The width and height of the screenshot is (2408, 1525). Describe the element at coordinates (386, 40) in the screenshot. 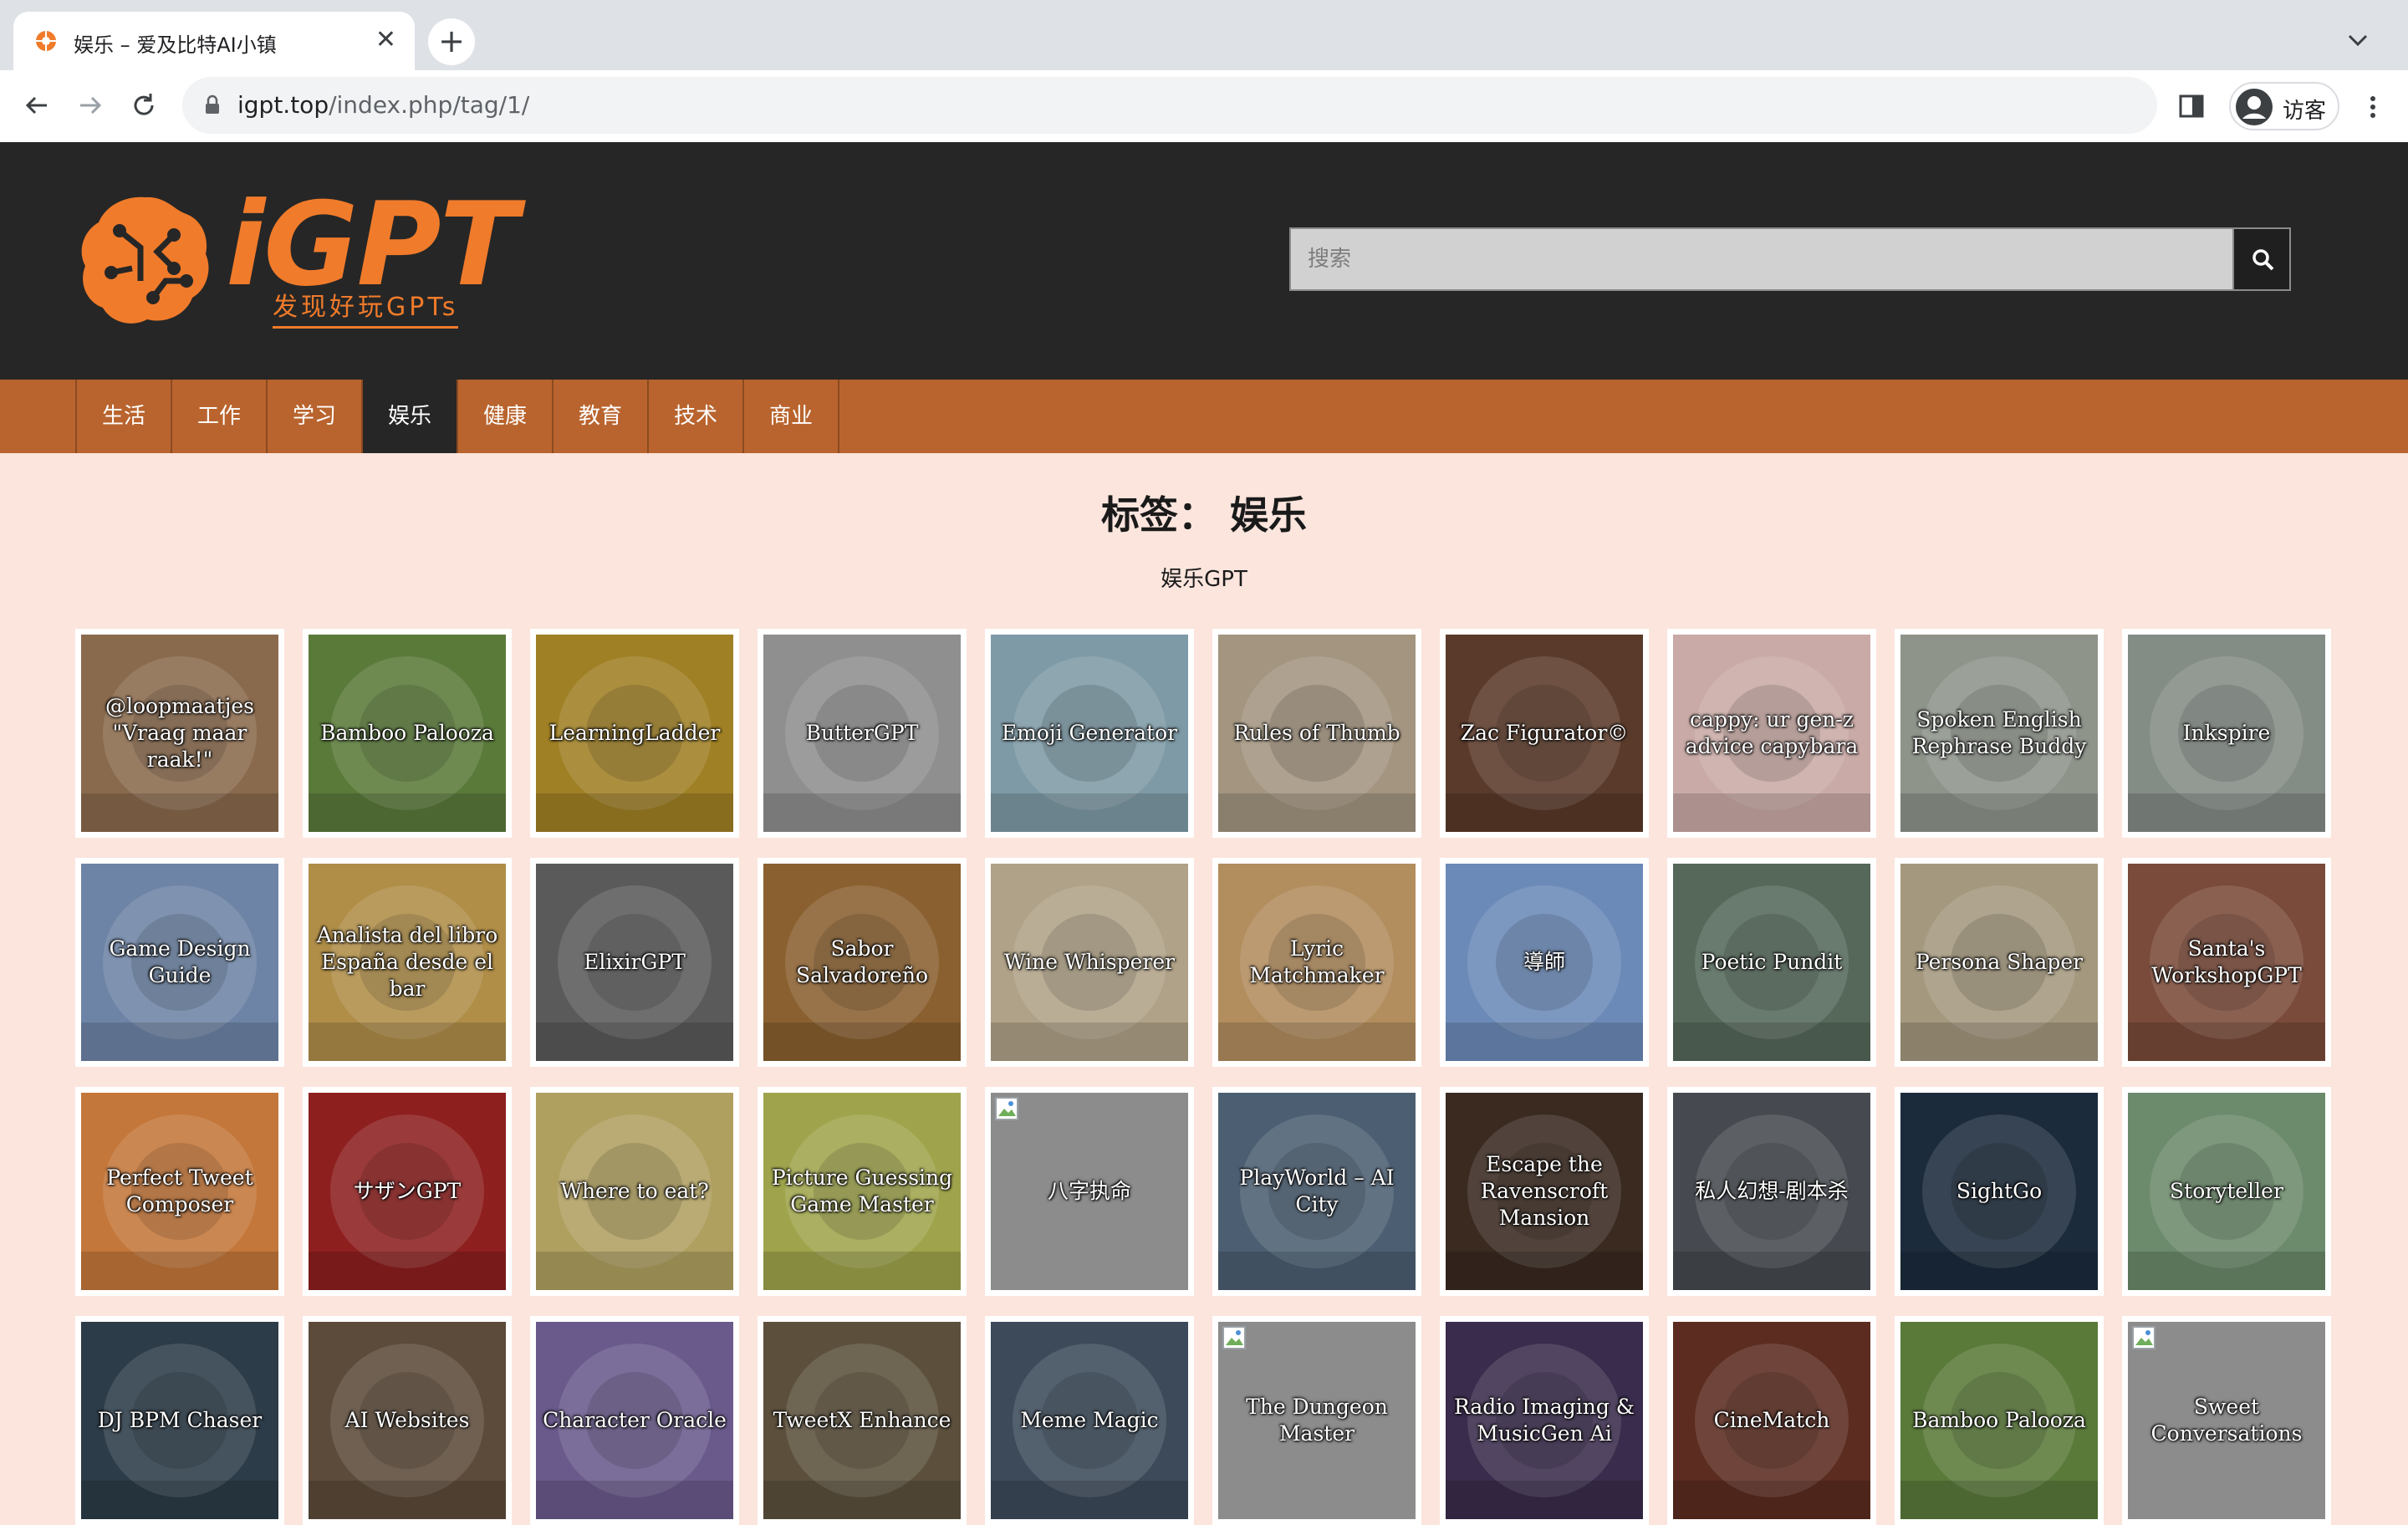

I see `tab-close-icon: ✕` at that location.